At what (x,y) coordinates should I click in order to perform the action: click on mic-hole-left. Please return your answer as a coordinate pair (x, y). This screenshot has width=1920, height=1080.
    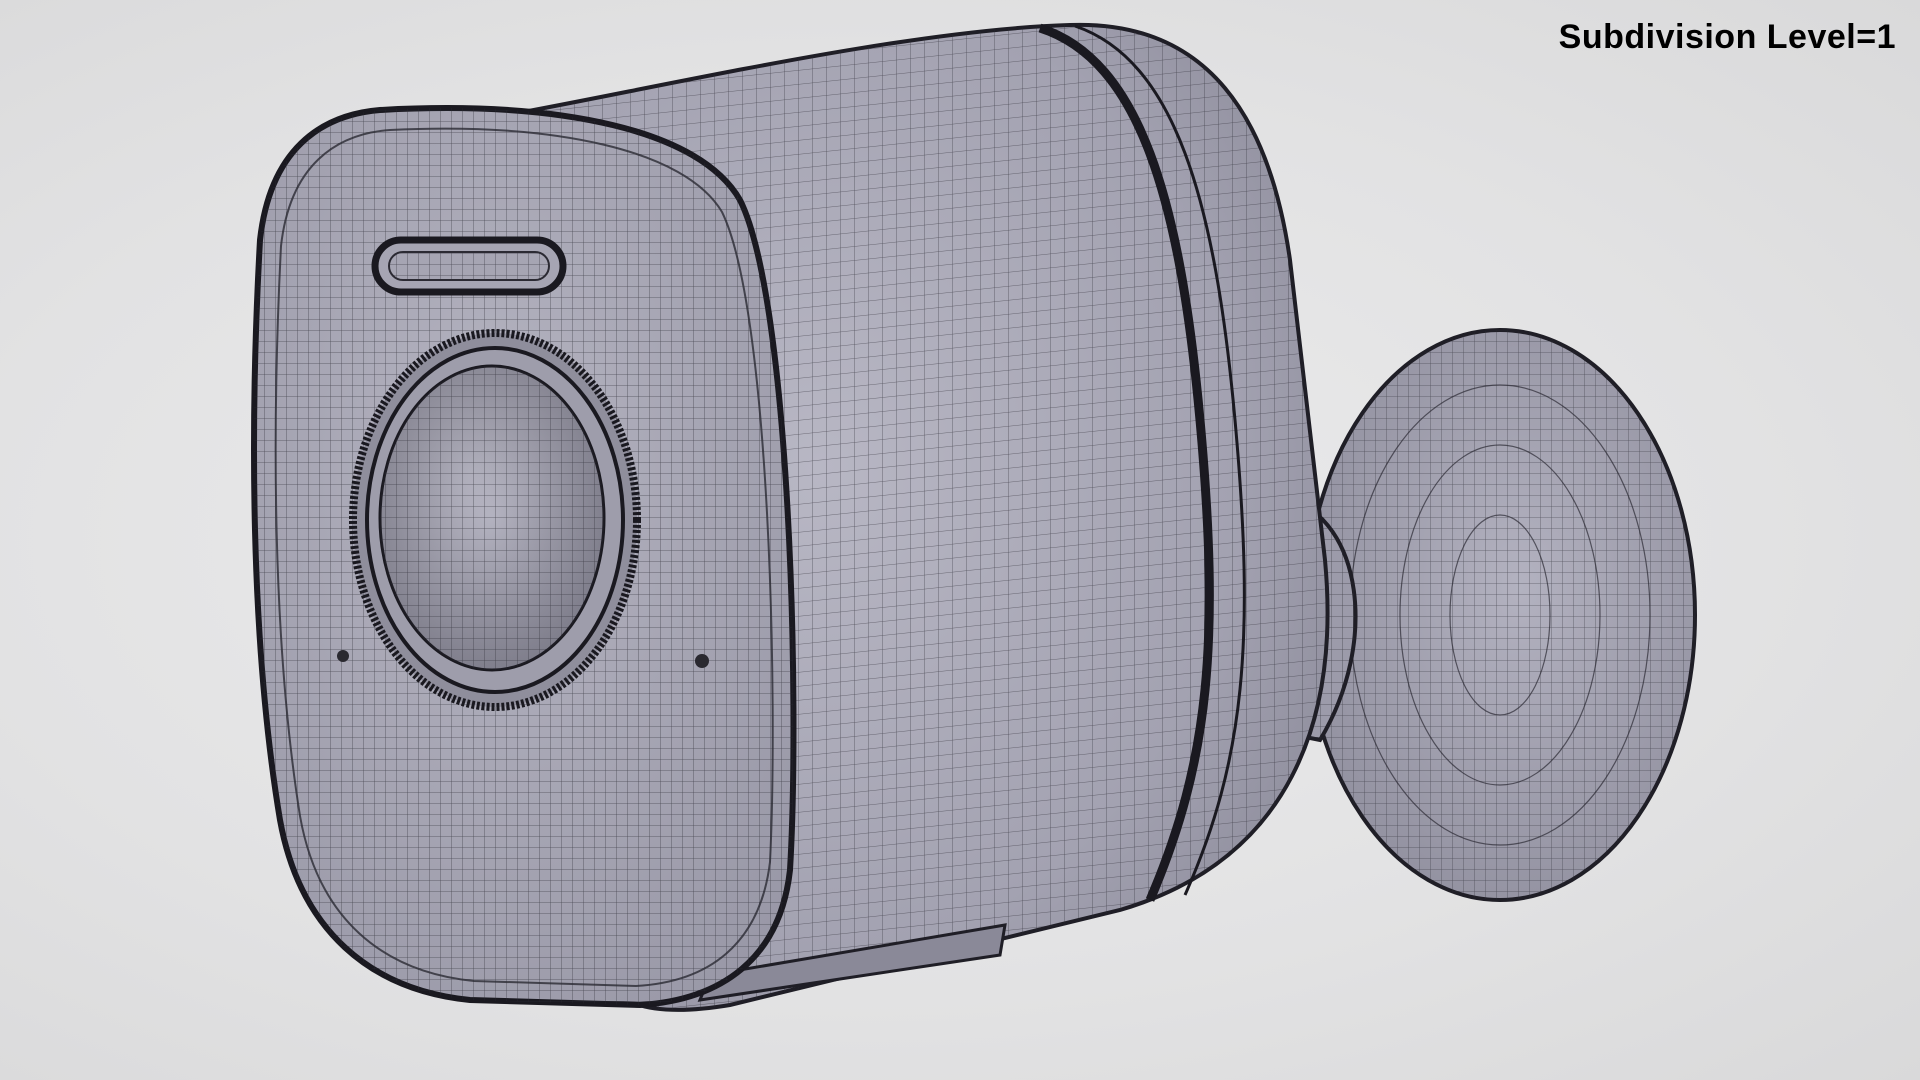
    Looking at the image, I should click on (343, 656).